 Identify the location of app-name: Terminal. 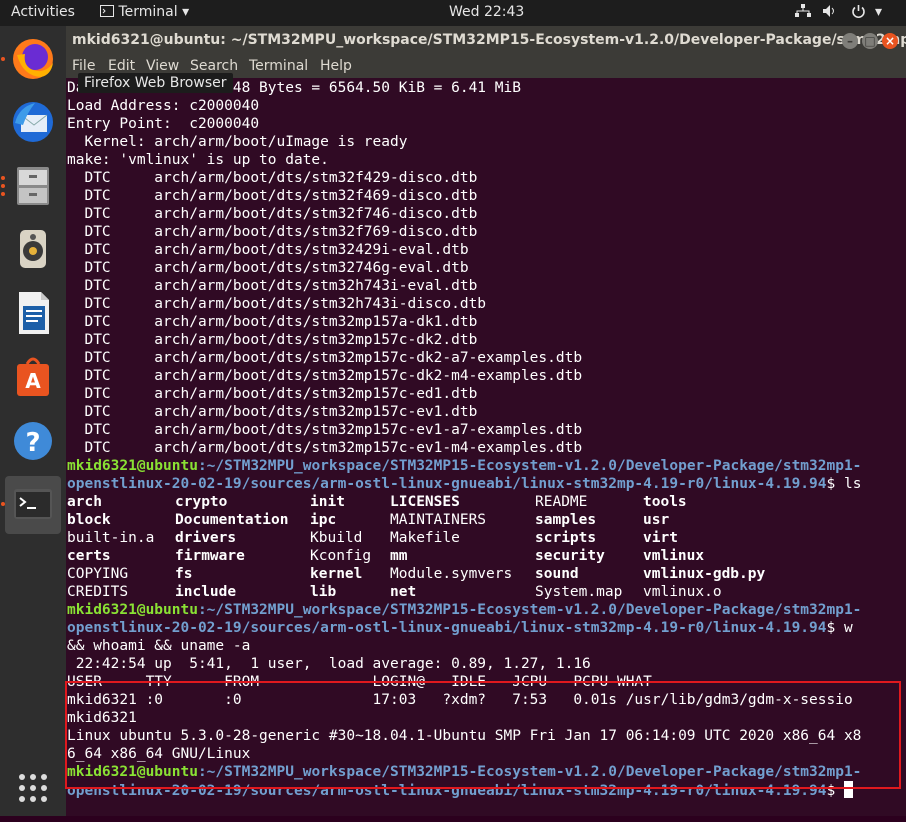
(148, 12).